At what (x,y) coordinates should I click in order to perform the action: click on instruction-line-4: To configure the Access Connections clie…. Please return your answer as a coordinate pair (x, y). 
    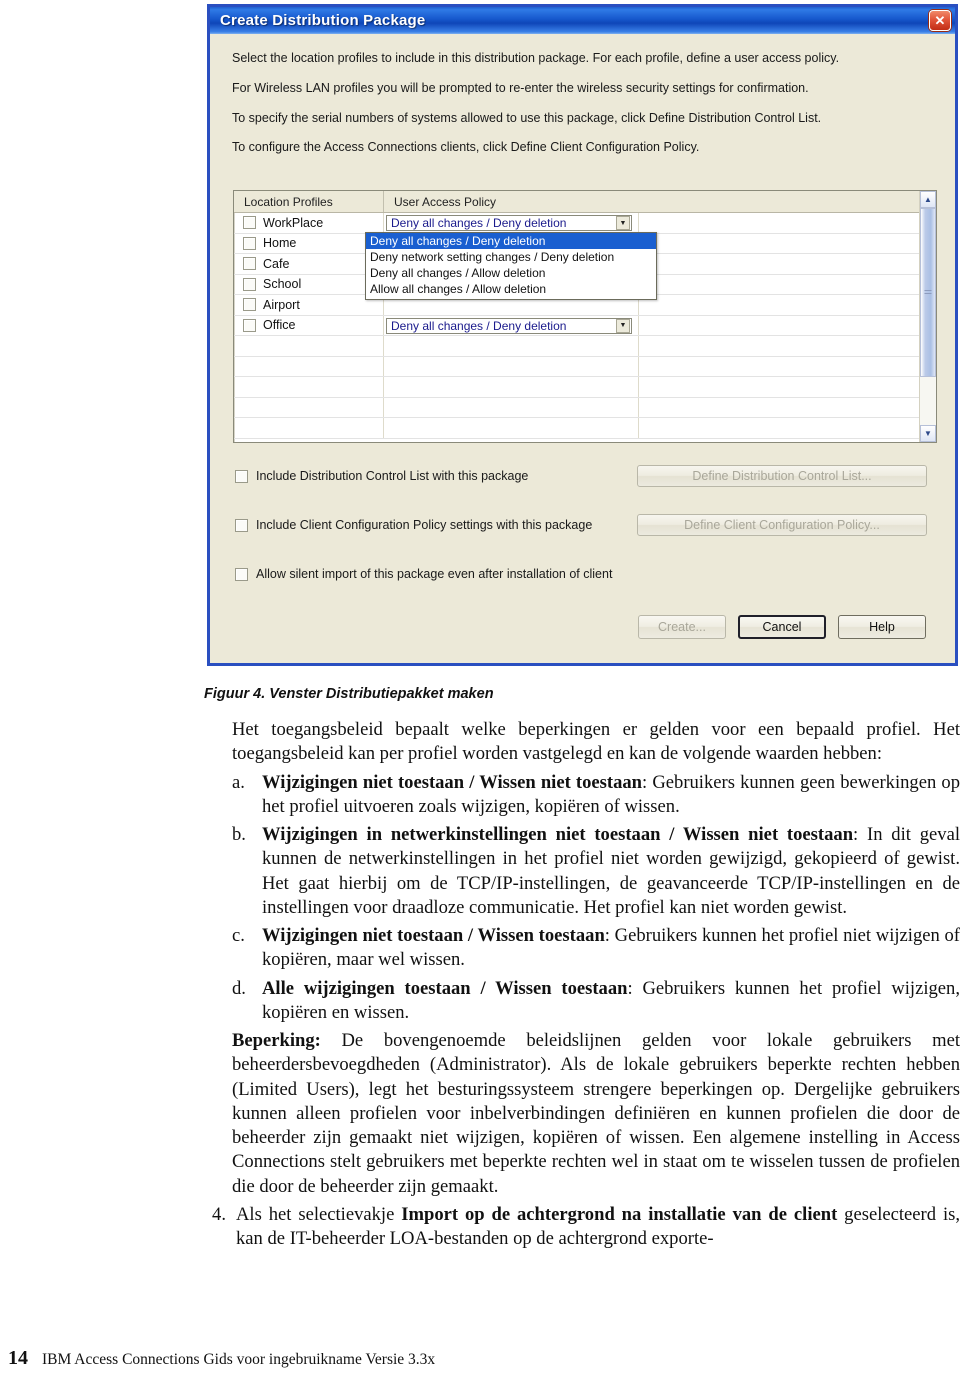
    Looking at the image, I should click on (466, 147).